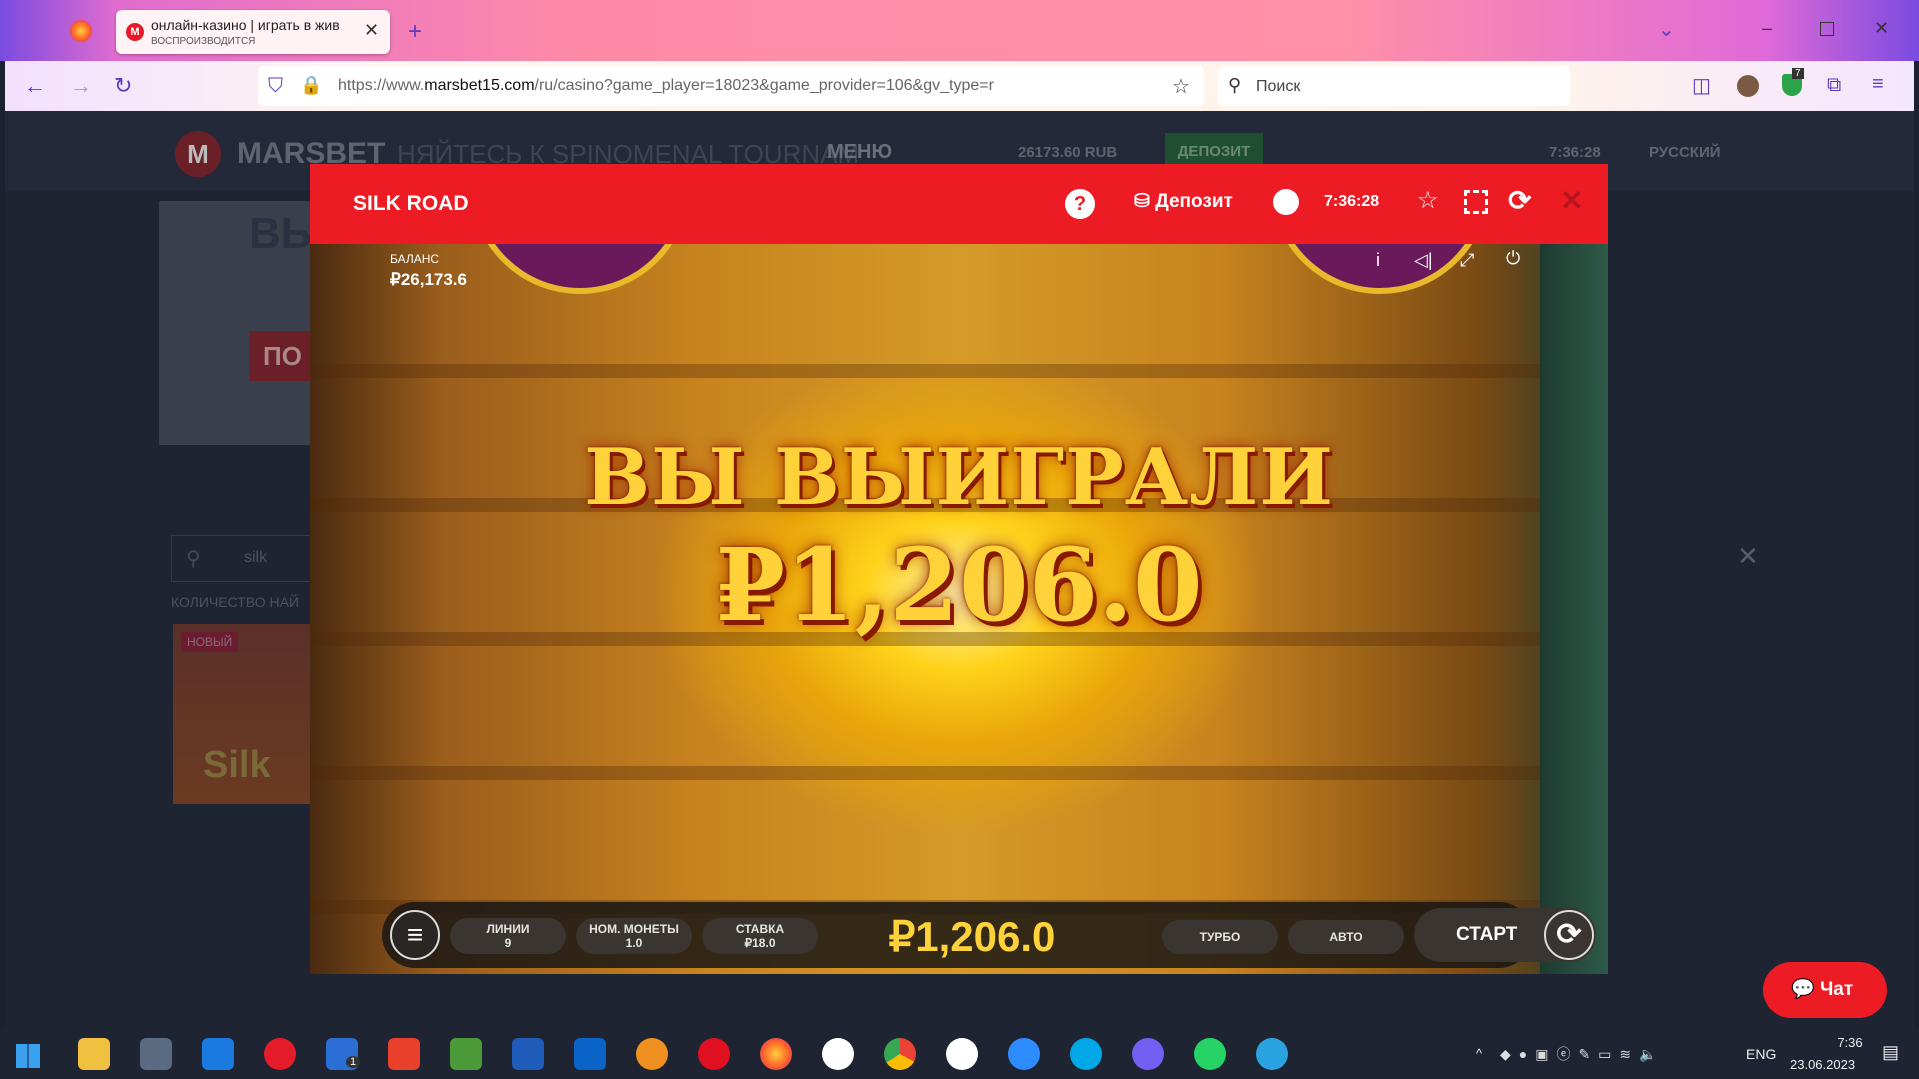  Describe the element at coordinates (193, 559) in the screenshot. I see `search-icon: ⚲` at that location.